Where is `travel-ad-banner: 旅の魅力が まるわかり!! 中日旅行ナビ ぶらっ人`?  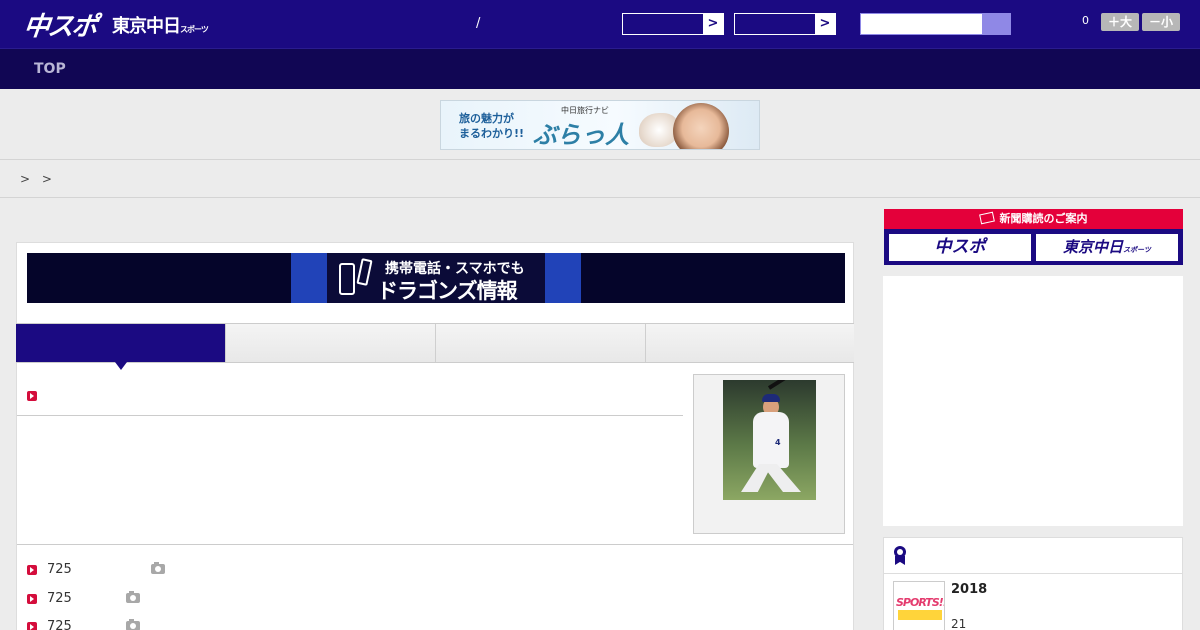
travel-ad-banner: 旅の魅力が まるわかり!! 中日旅行ナビ ぶらっ人 is located at coordinates (600, 125).